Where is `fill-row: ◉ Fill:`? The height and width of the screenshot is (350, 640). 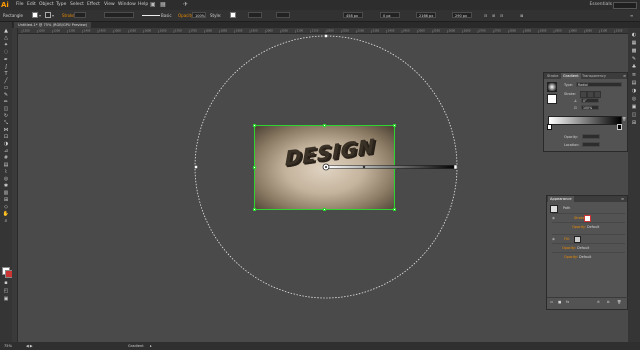
fill-row: ◉ Fill: is located at coordinates (588, 238).